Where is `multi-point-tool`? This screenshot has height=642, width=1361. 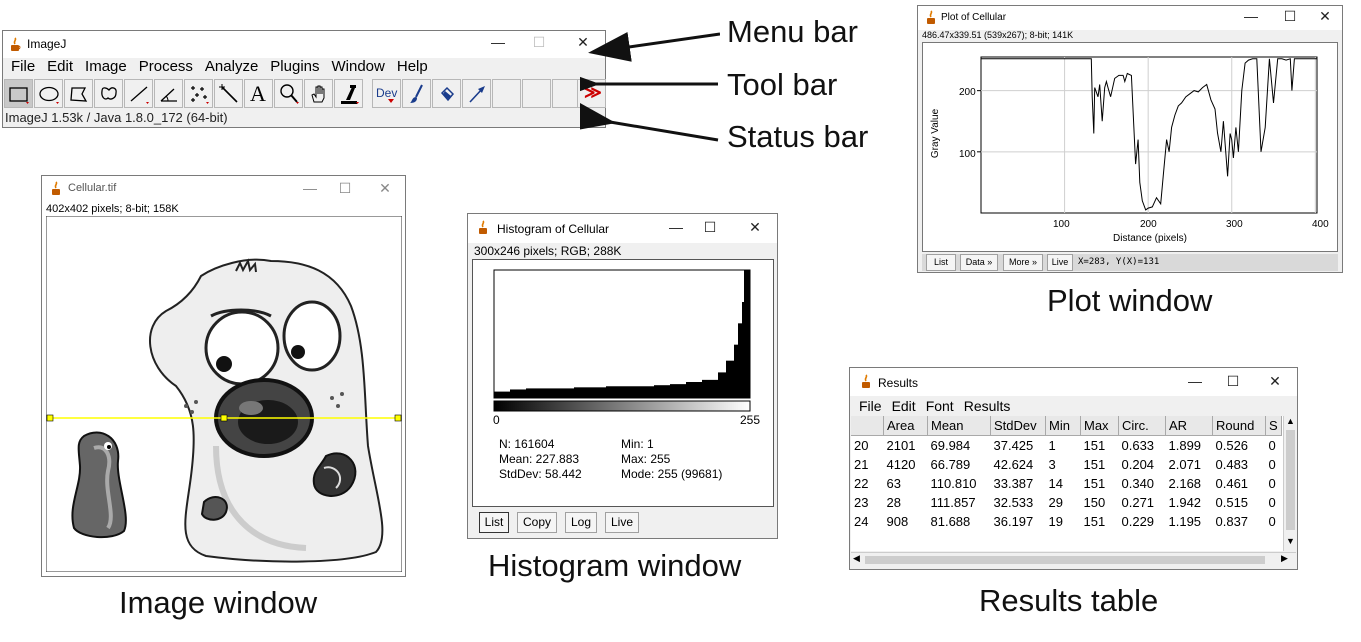
multi-point-tool is located at coordinates (198, 93).